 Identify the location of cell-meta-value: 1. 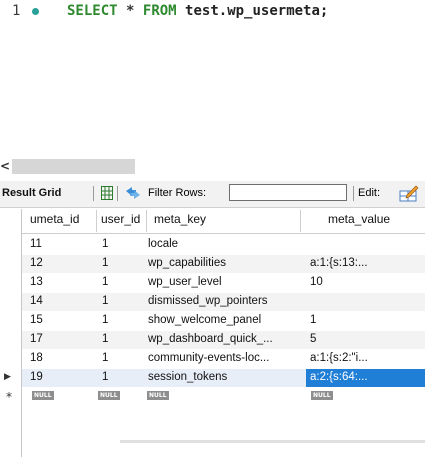
(313, 320).